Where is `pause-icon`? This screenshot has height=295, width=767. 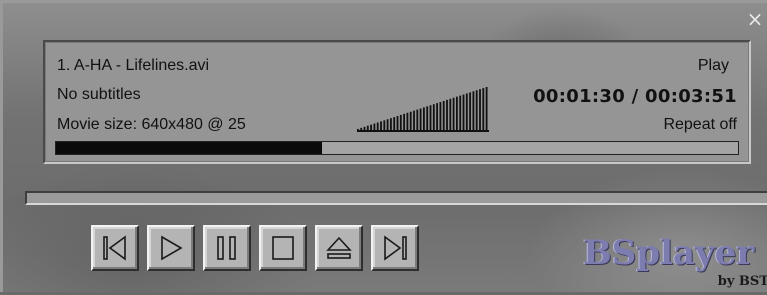
pause-icon is located at coordinates (226, 248).